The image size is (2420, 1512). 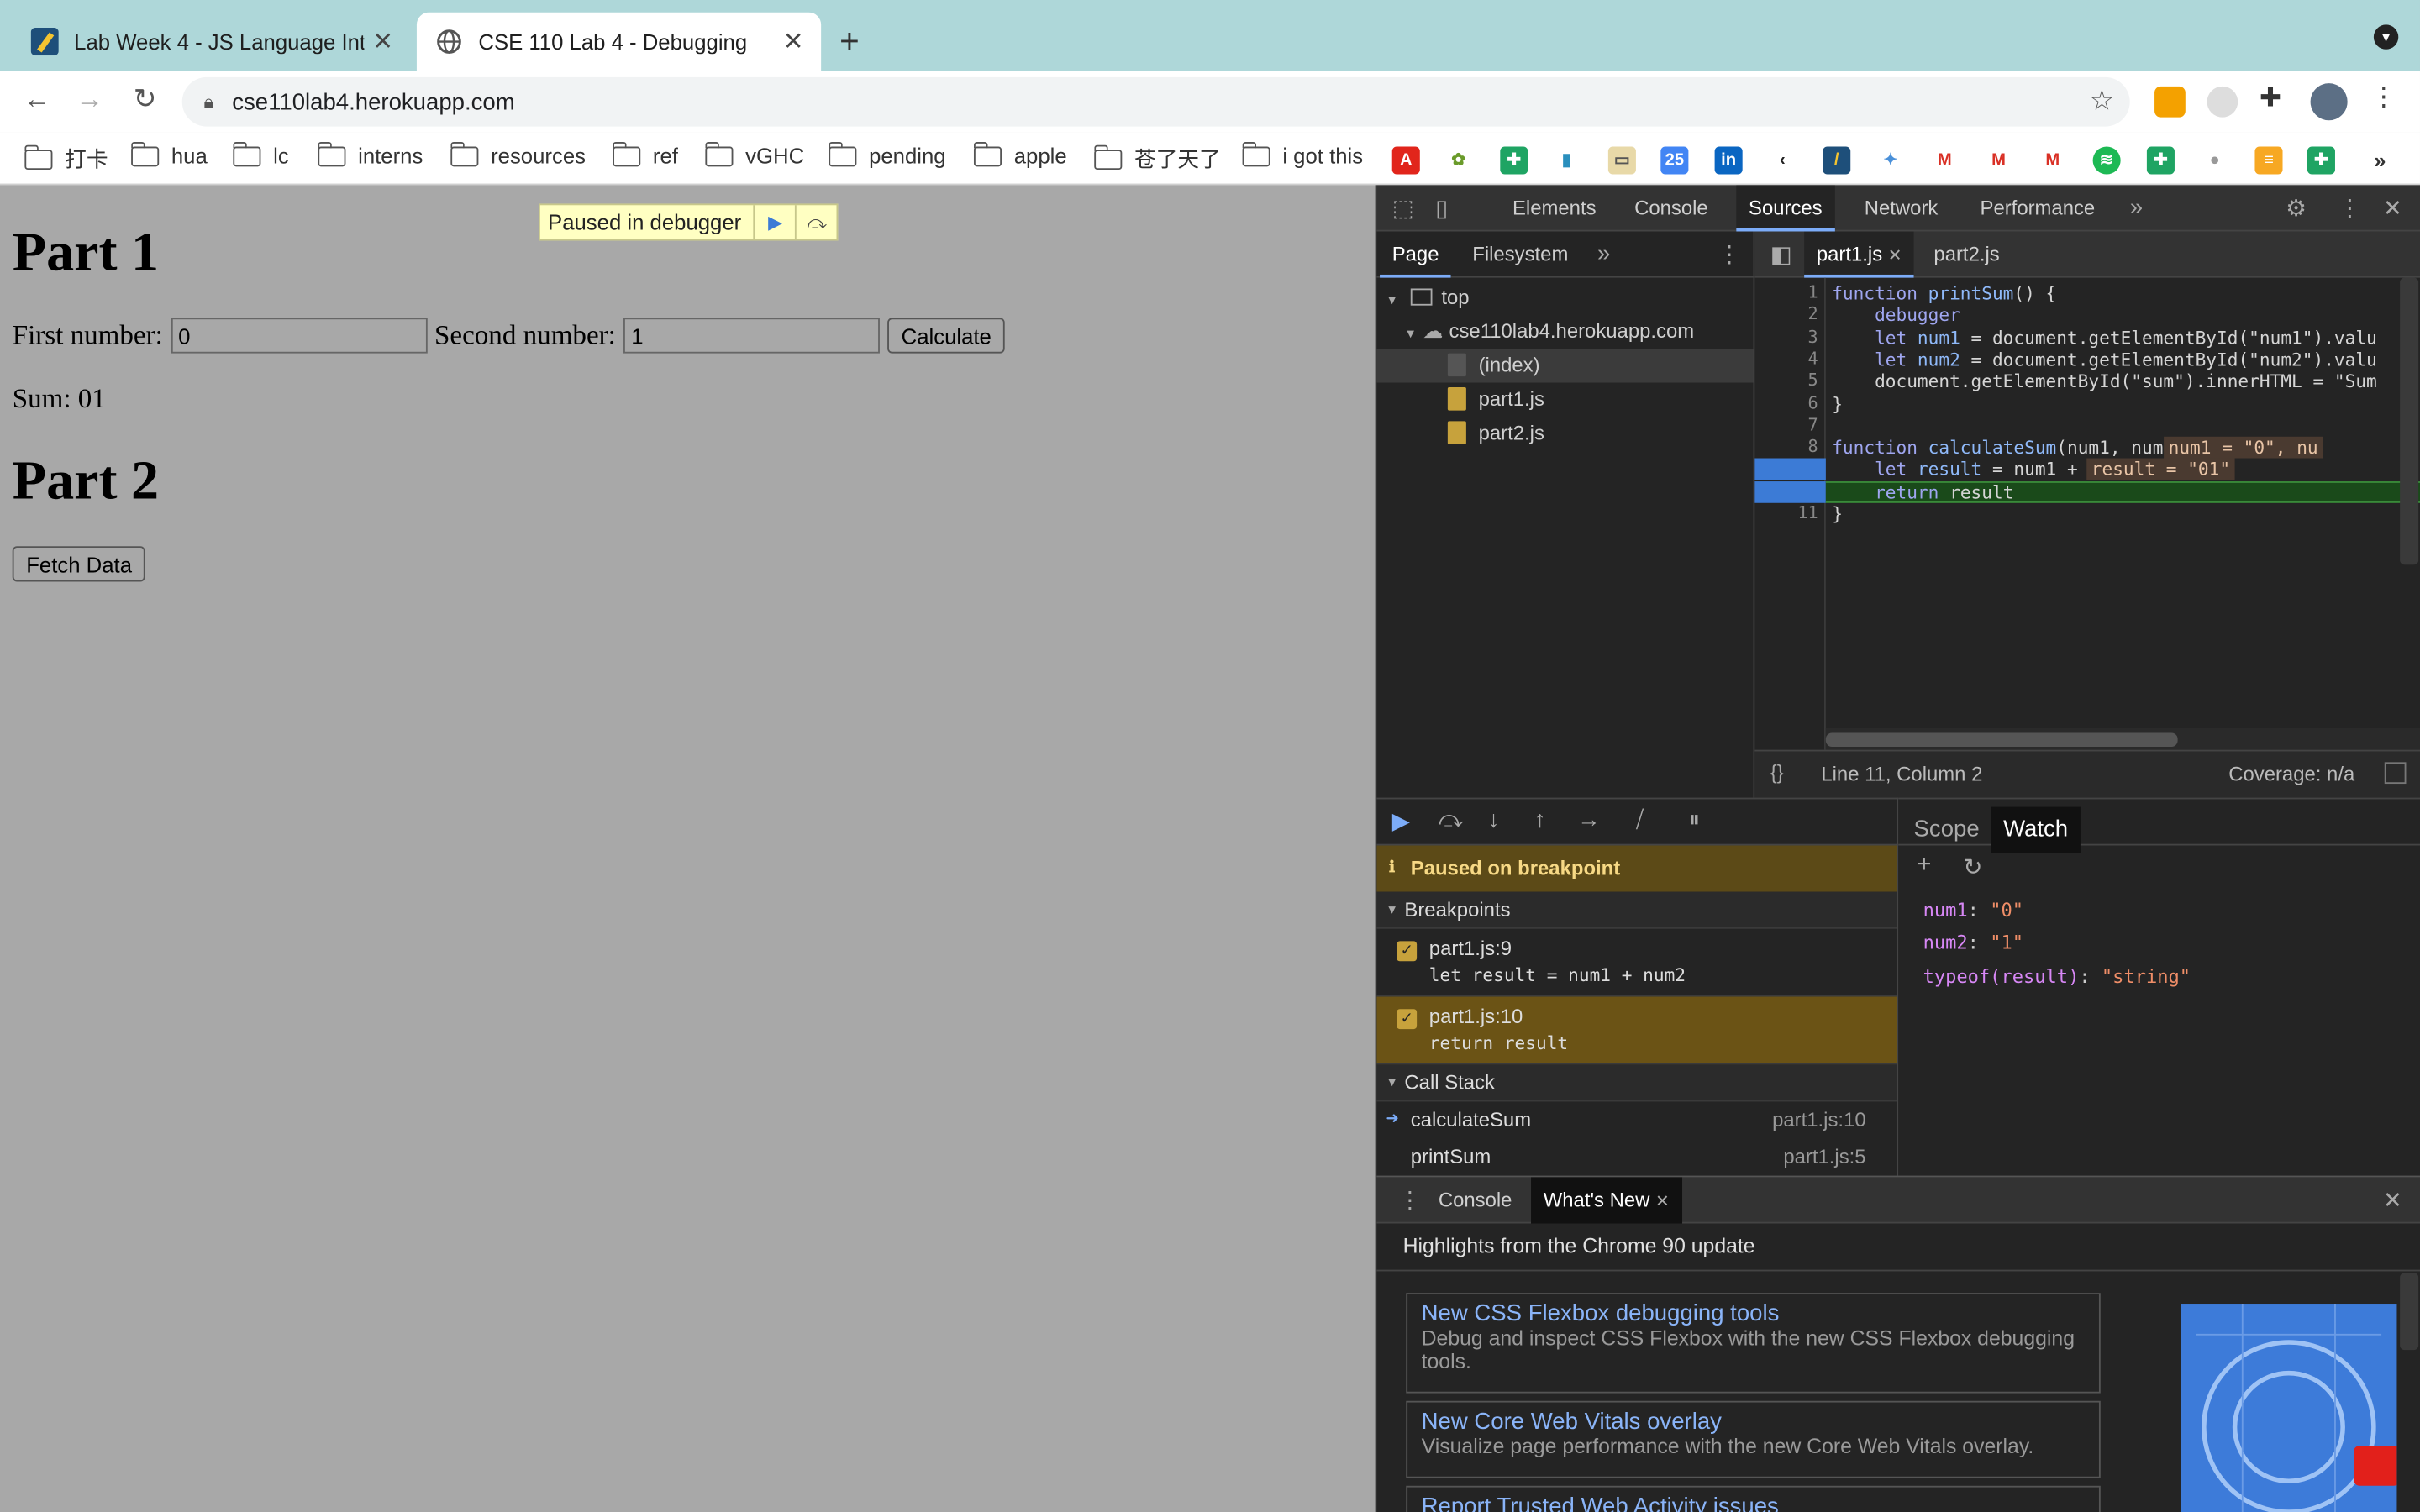 I want to click on bookmark-folder: apple, so click(x=1020, y=154).